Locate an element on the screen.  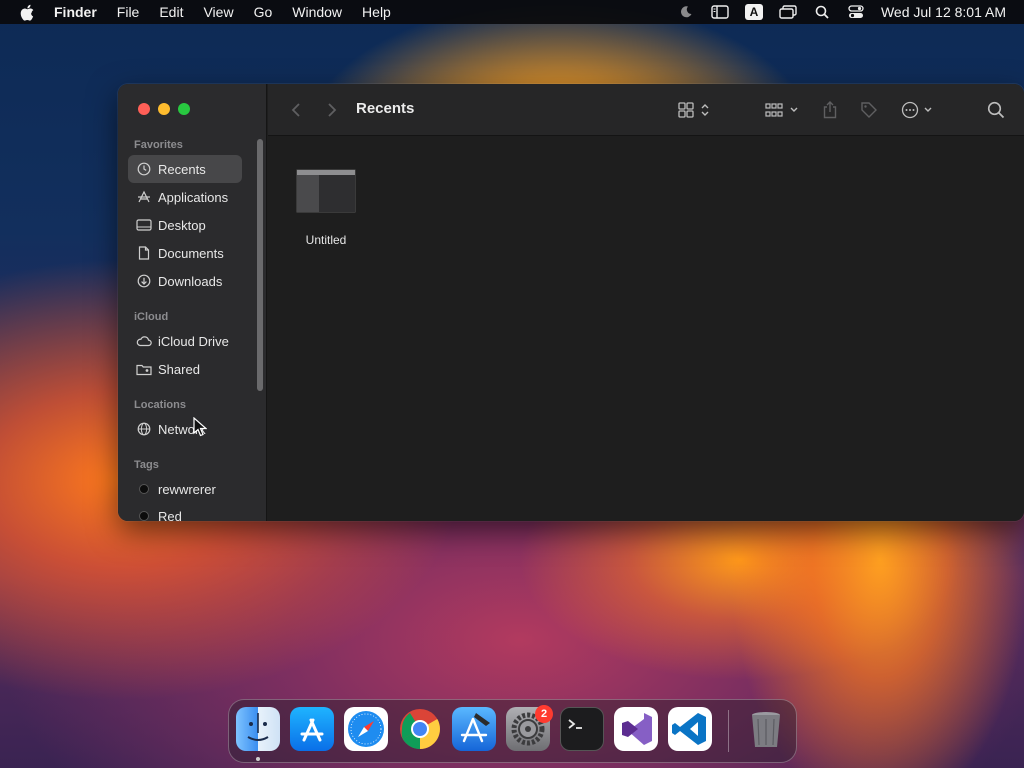
sidebar-tag-red: Red is located at coordinates (185, 511).